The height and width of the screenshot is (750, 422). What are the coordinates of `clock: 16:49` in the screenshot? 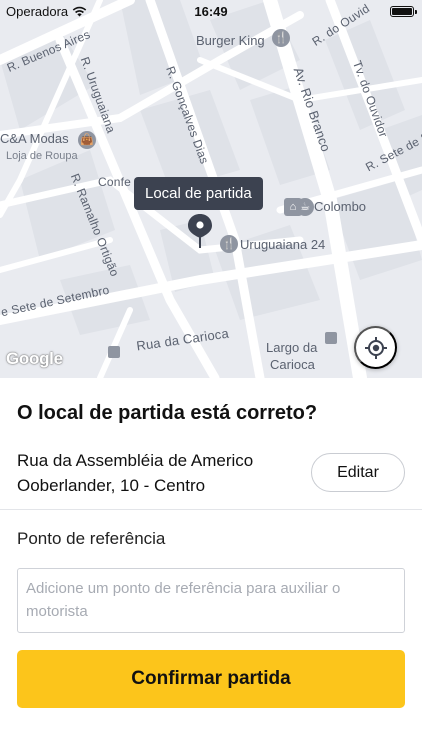 It's located at (211, 11).